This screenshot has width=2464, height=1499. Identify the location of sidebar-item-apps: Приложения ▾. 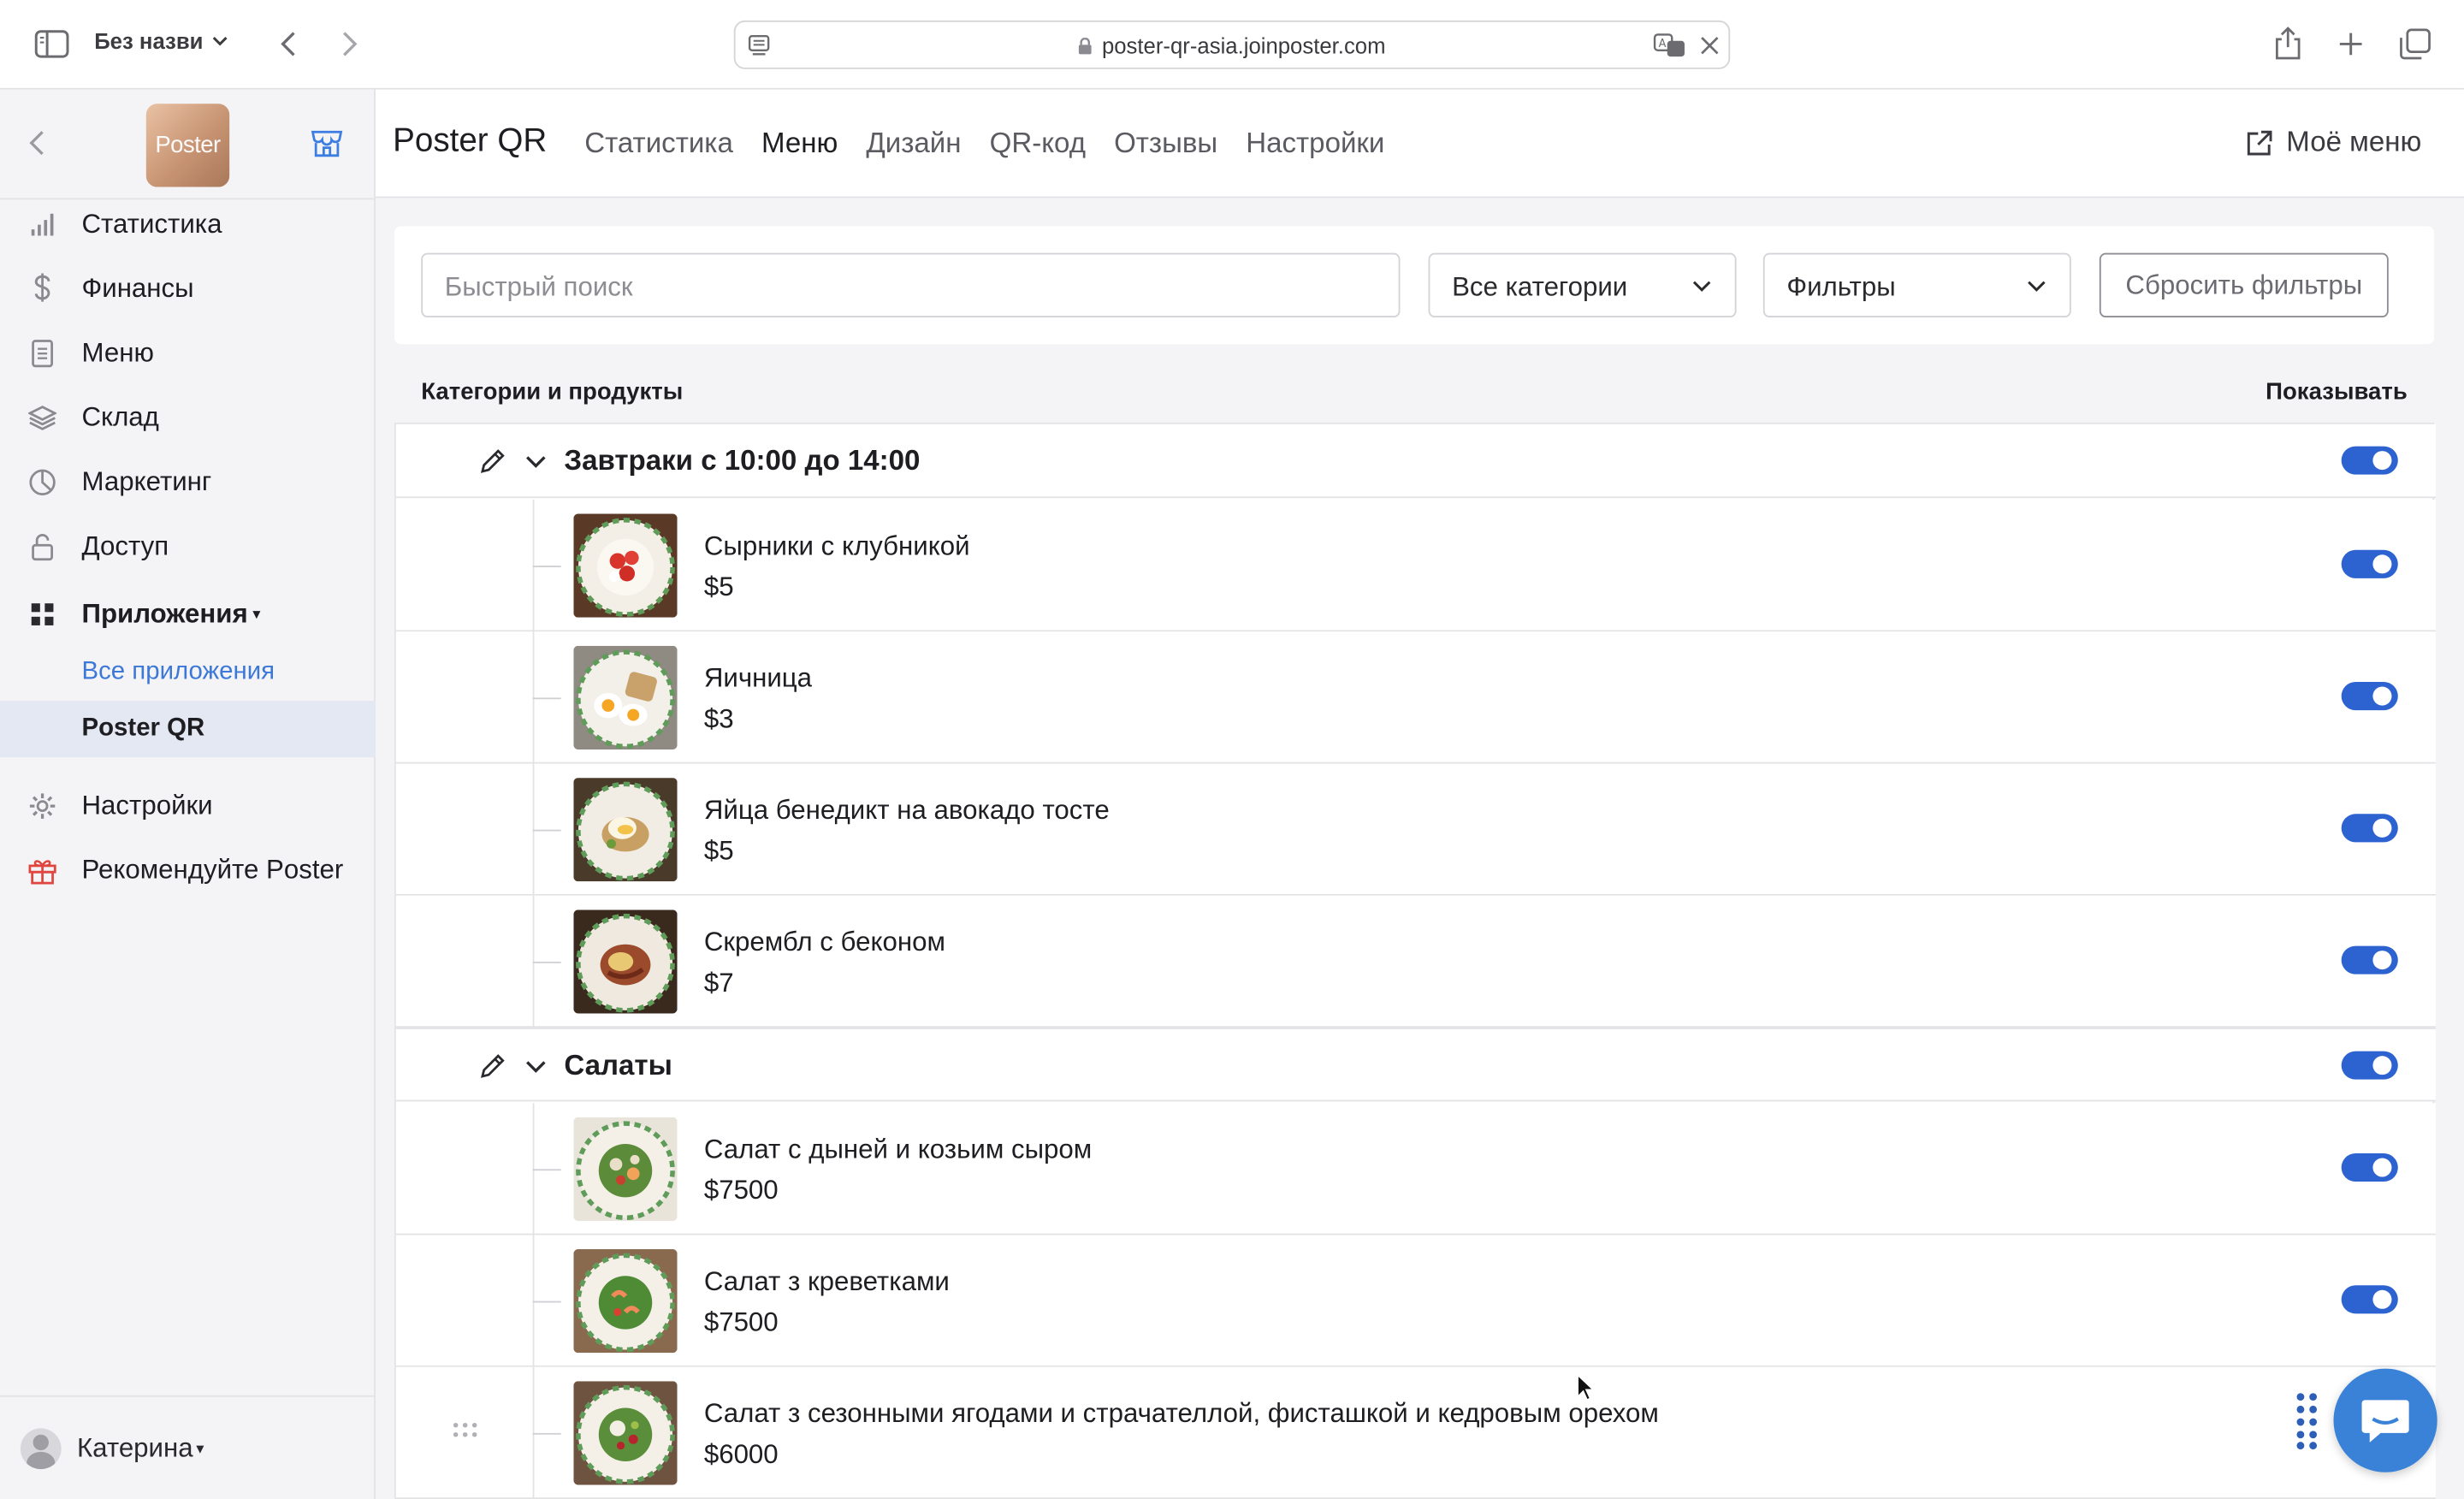
(188, 614).